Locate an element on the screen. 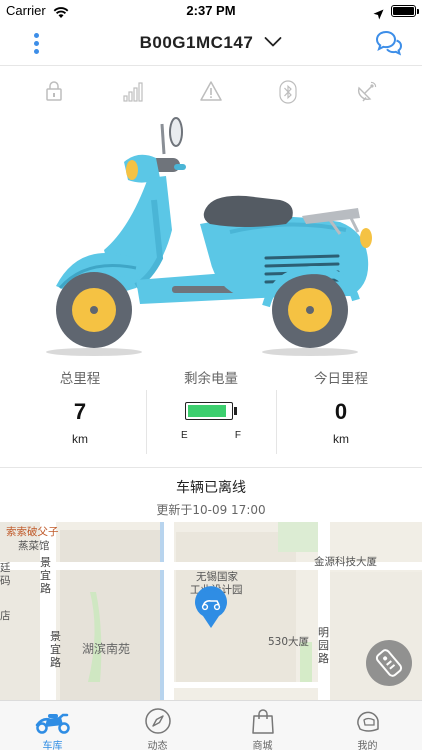  chat-icon is located at coordinates (389, 45).